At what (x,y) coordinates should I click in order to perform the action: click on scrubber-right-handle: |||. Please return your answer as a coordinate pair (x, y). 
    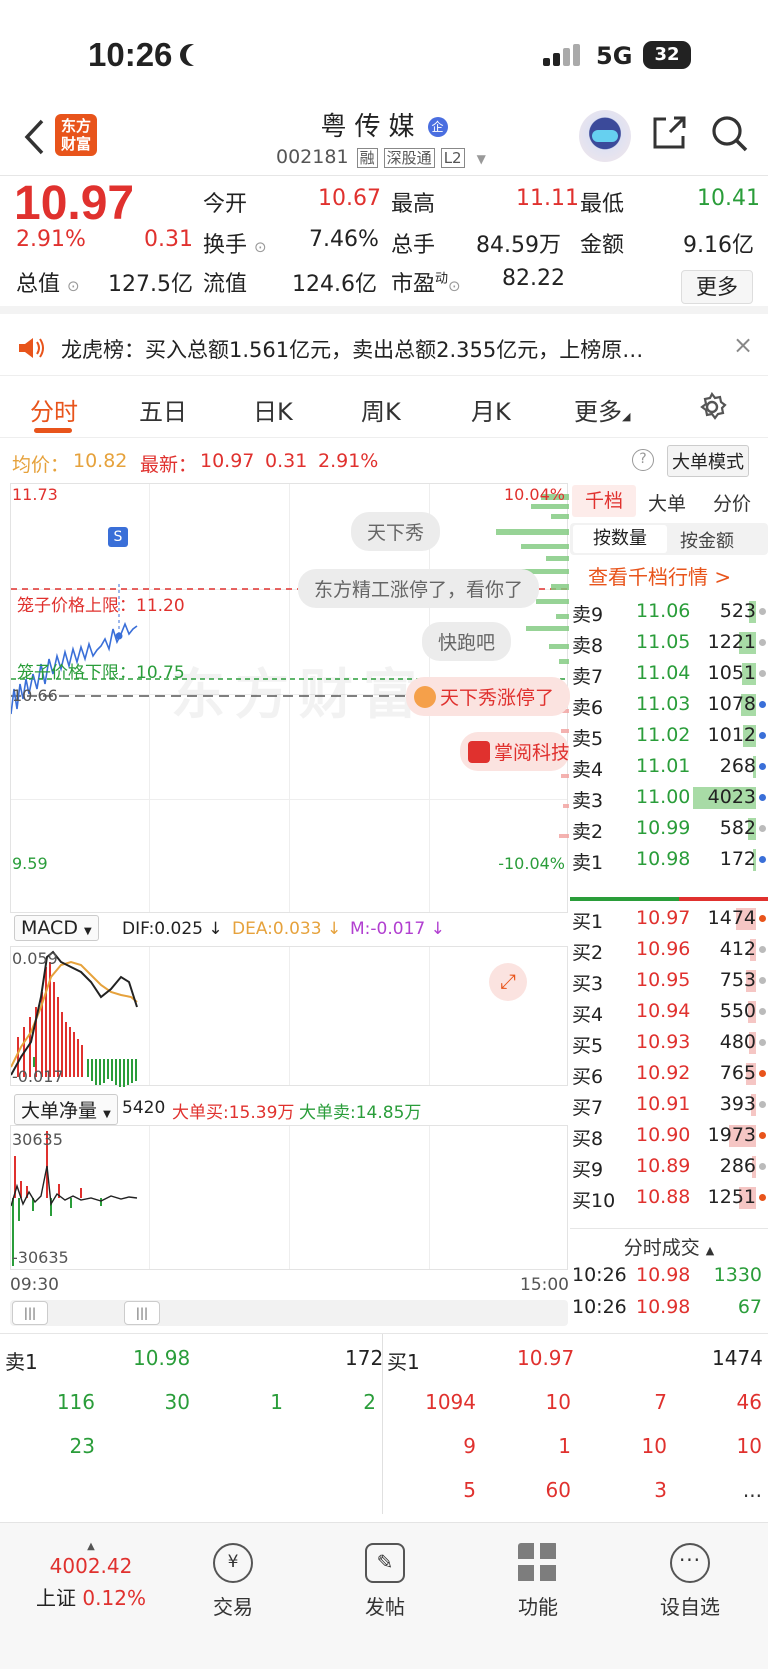
    Looking at the image, I should click on (142, 1313).